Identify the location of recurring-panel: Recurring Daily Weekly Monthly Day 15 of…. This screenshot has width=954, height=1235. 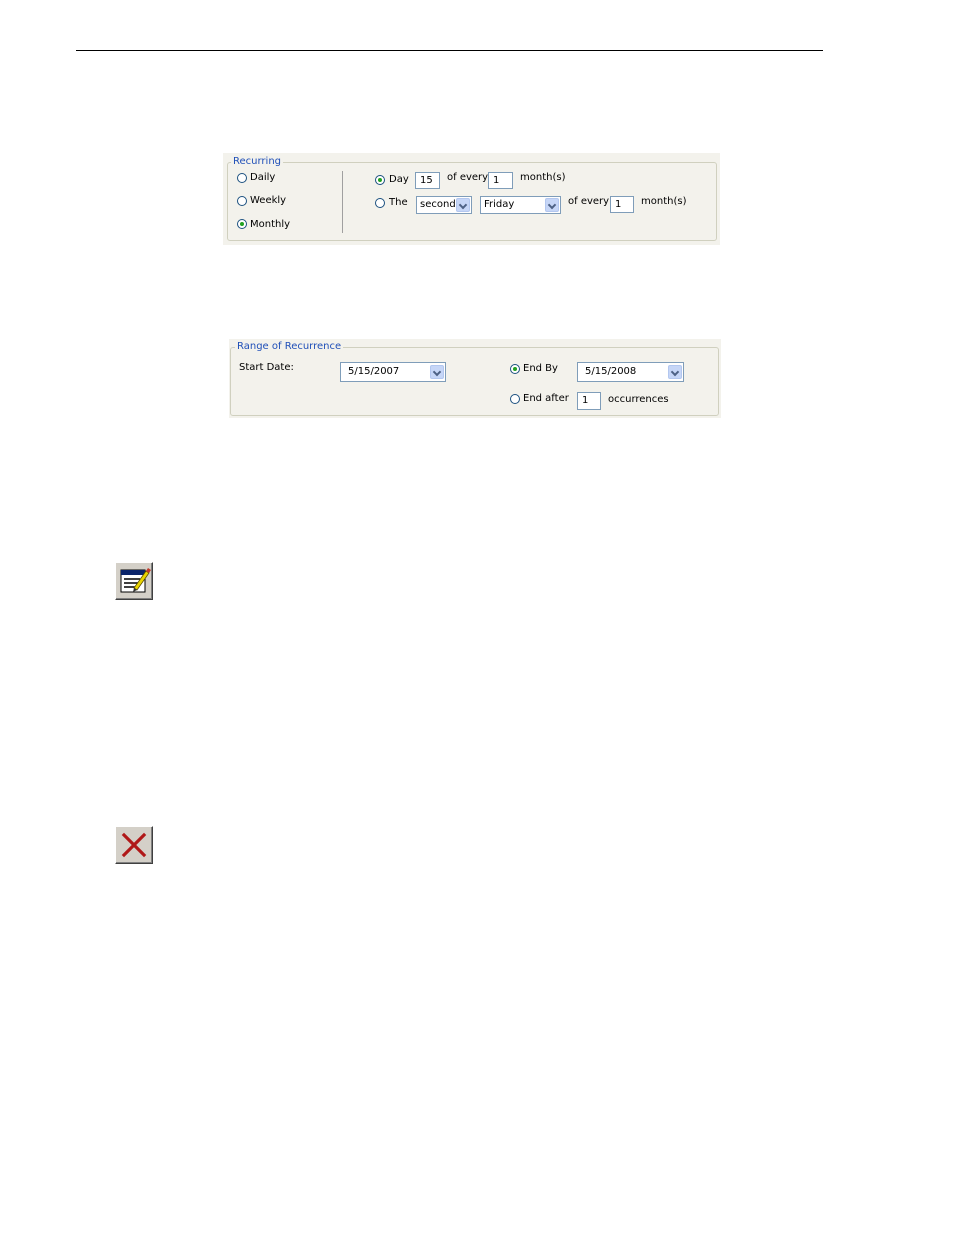
(471, 199).